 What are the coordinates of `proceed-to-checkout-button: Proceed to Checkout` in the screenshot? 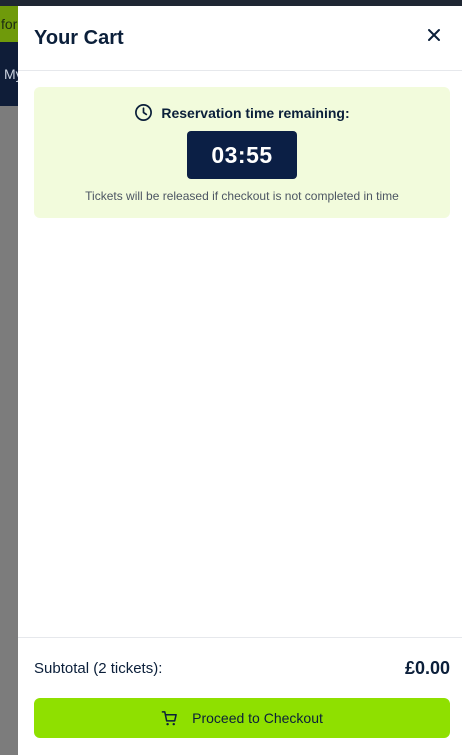 It's located at (242, 718).